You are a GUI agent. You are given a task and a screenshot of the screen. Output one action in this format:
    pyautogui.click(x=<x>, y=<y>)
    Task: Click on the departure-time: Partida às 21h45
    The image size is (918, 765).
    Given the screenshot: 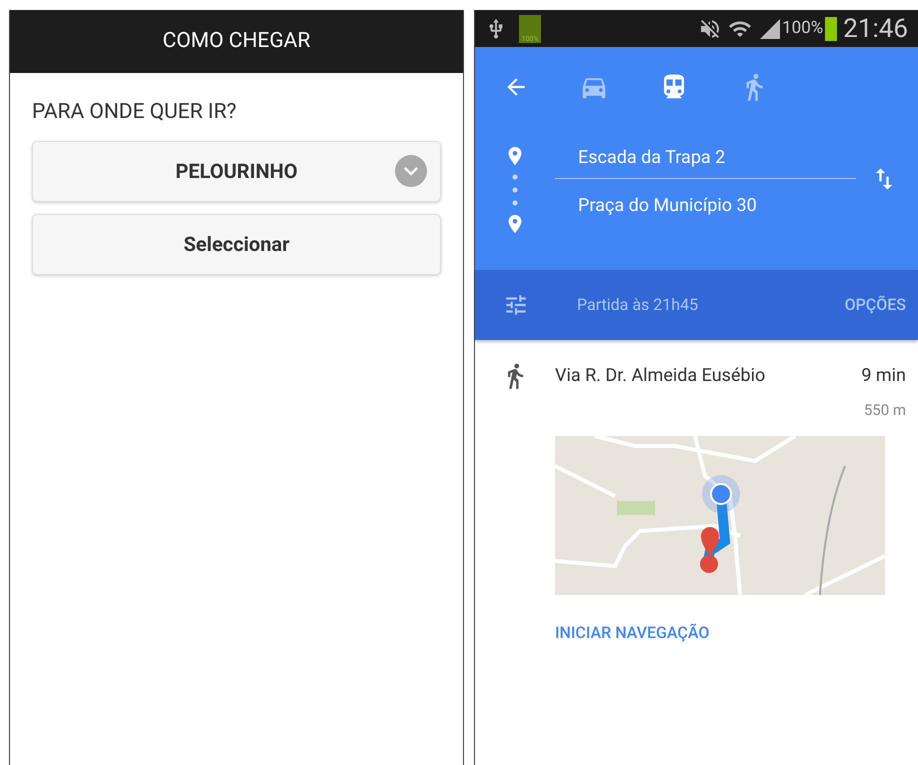 What is the action you would take?
    pyautogui.click(x=637, y=305)
    